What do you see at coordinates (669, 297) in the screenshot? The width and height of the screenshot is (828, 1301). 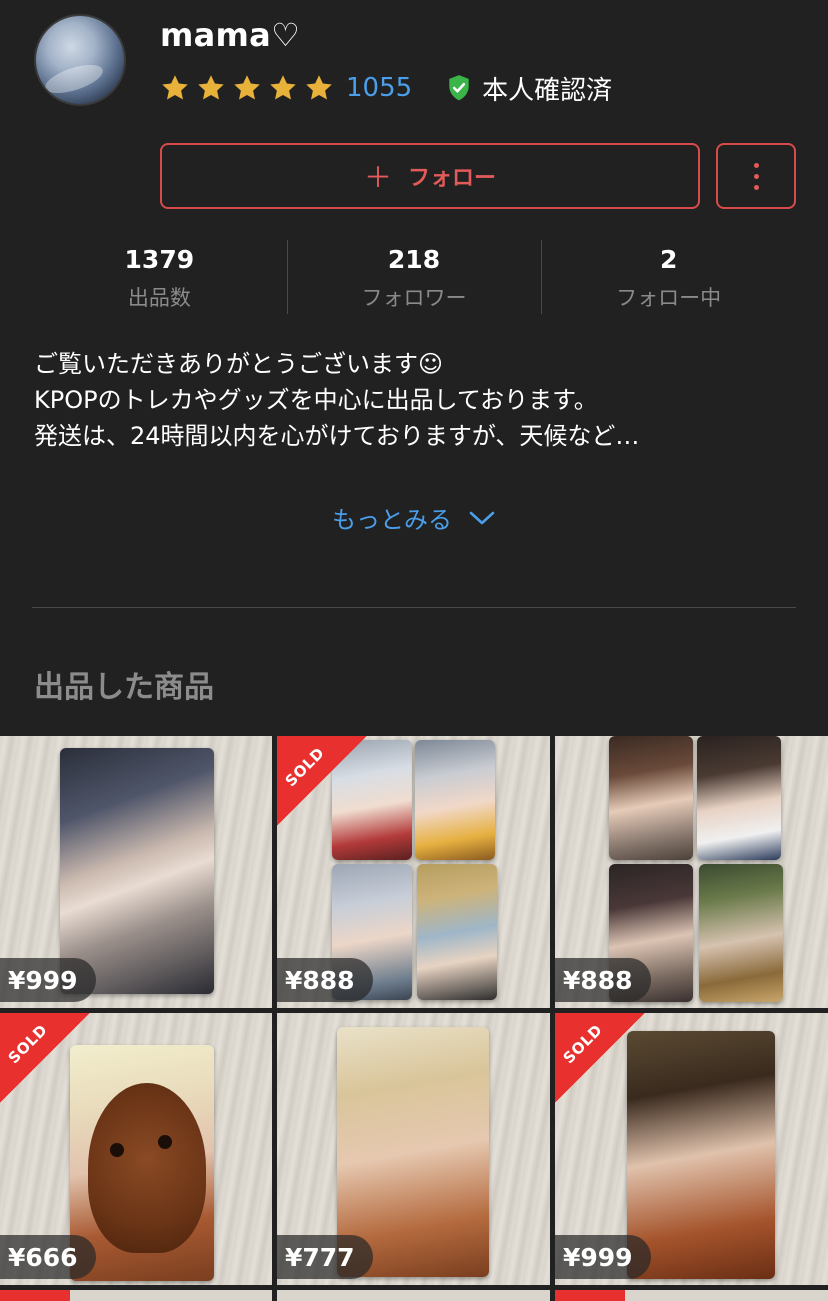 I see `stat-label: フォロー中` at bounding box center [669, 297].